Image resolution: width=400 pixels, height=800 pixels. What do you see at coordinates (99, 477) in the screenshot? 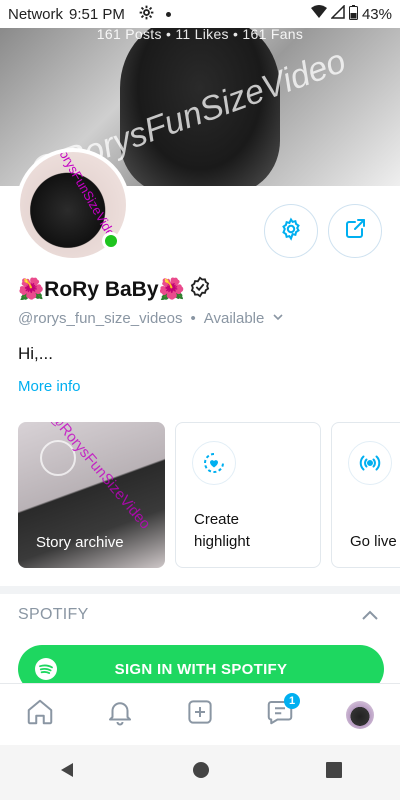
I see `story-archive-watermark: @RorysFunSizeVideo` at bounding box center [99, 477].